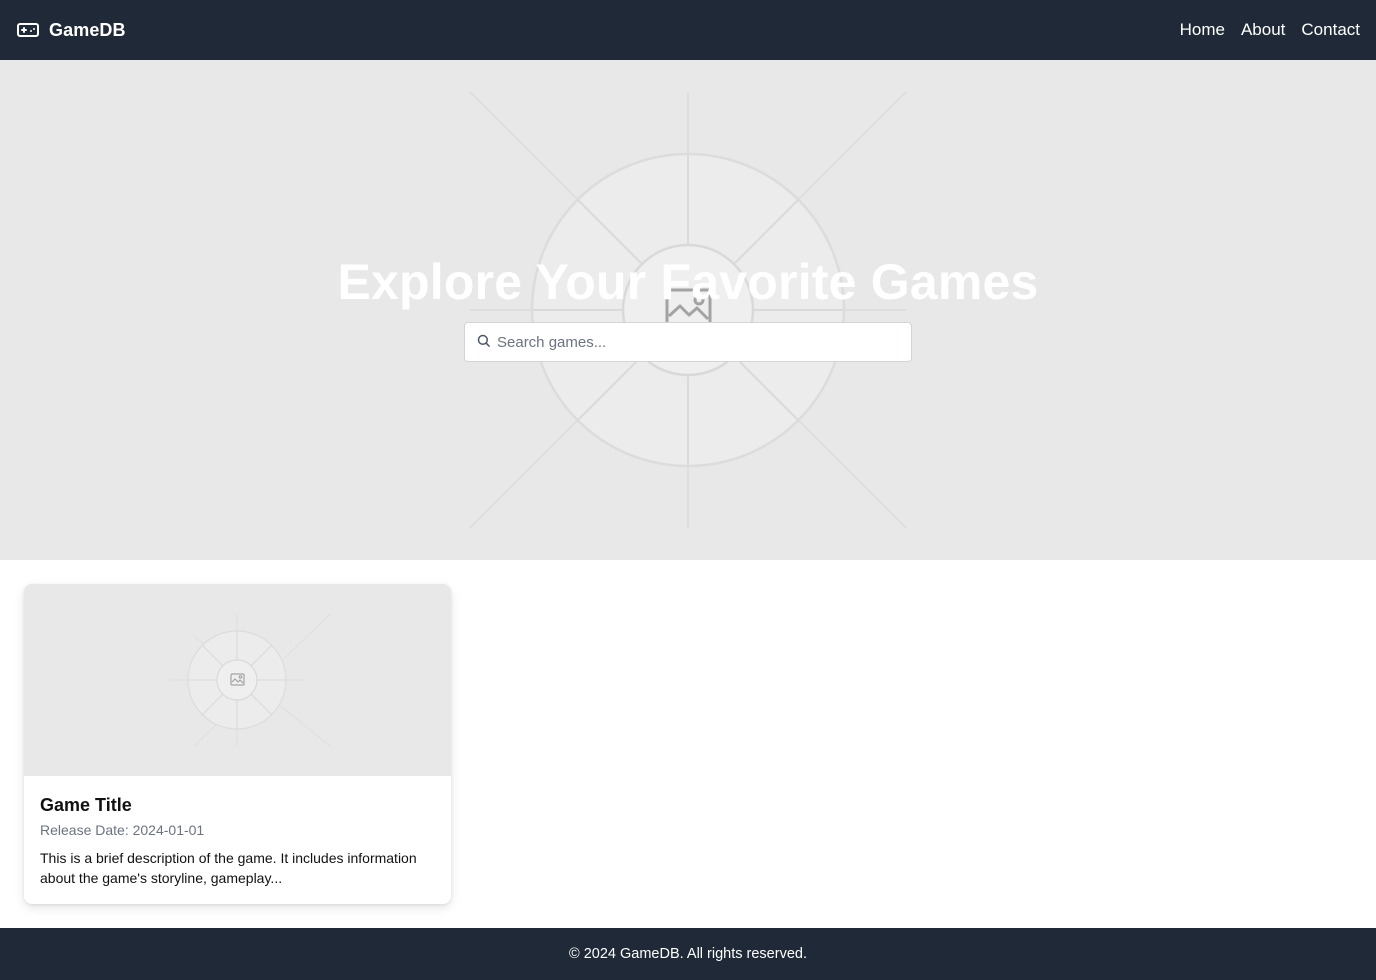 The width and height of the screenshot is (1376, 980). I want to click on navbar: GameDB Home About Contact, so click(688, 30).